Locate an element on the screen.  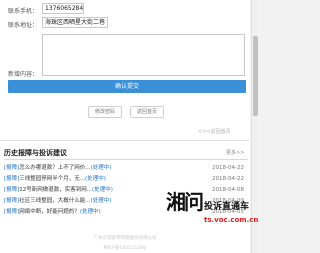
history-item: [报障]怎么办哪退款？上不了网价...(处理中) 2018-04-22 is located at coordinates (126, 168).